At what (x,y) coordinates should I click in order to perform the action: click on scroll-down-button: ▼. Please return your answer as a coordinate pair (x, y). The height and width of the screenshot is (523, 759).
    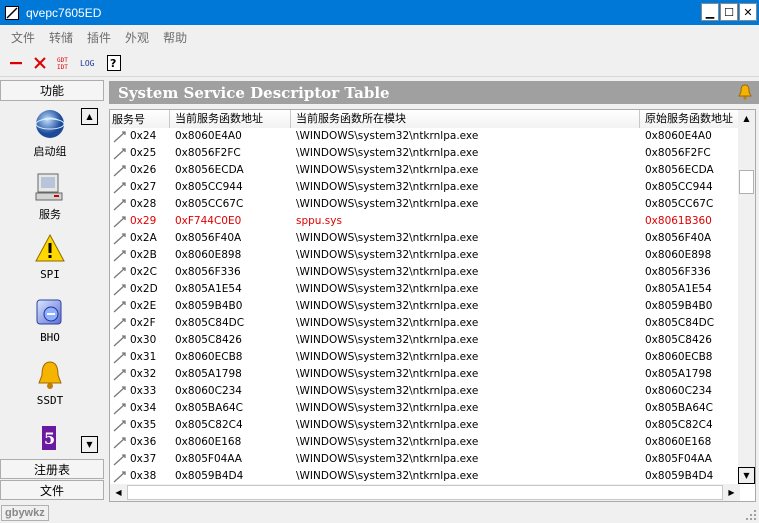
    Looking at the image, I should click on (746, 475).